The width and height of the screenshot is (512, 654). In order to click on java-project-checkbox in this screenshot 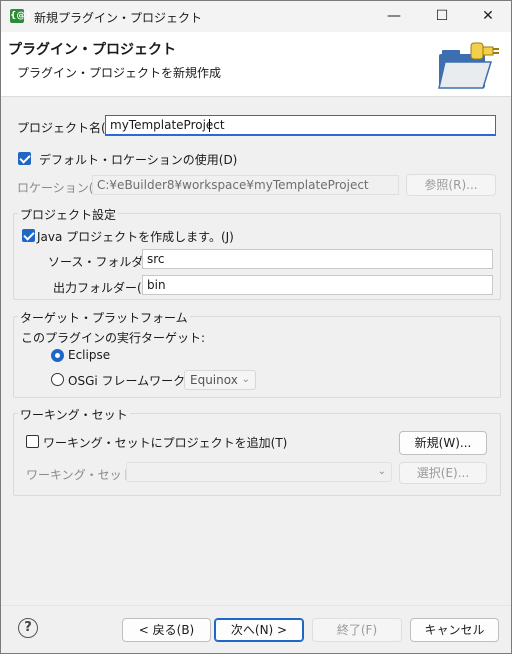, I will do `click(28, 235)`.